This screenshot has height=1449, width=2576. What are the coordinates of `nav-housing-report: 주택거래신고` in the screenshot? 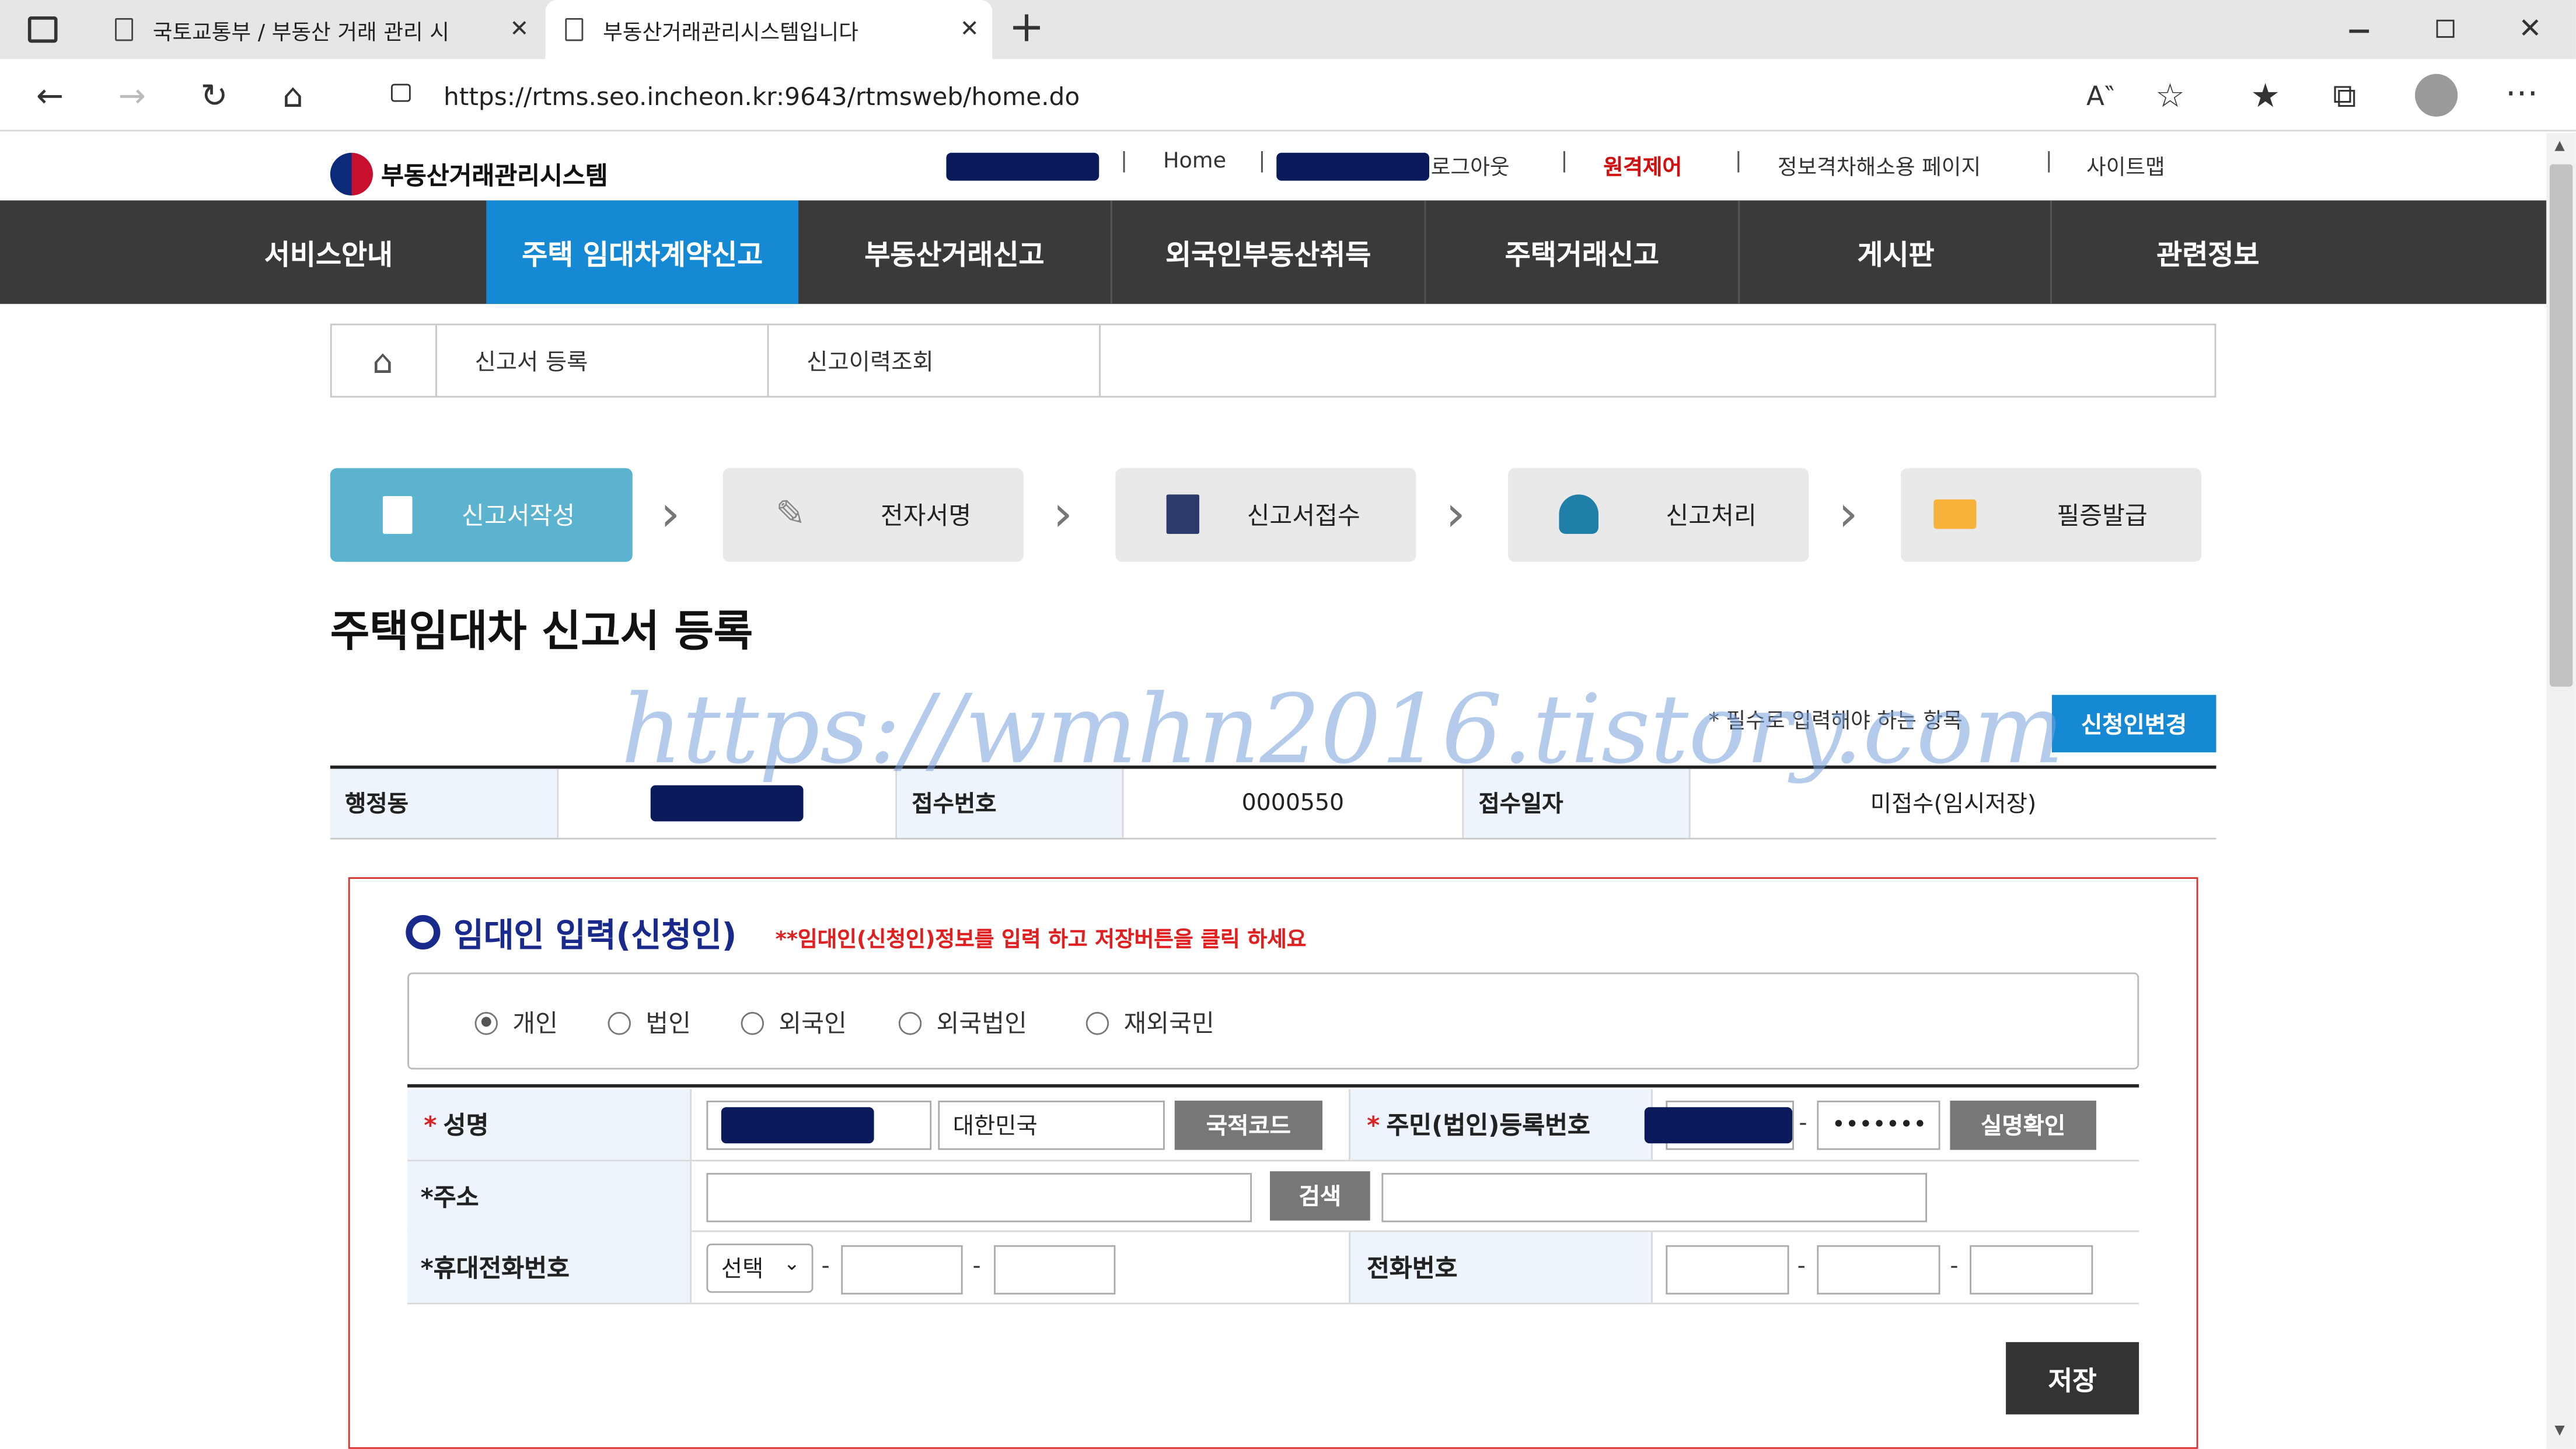 It's located at (1582, 251).